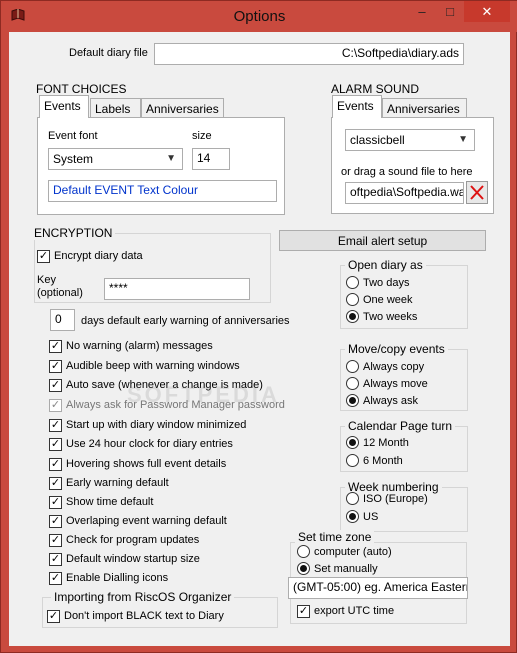 This screenshot has width=517, height=653. Describe the element at coordinates (146, 521) in the screenshot. I see `option-label: Overlaping event warning default` at that location.